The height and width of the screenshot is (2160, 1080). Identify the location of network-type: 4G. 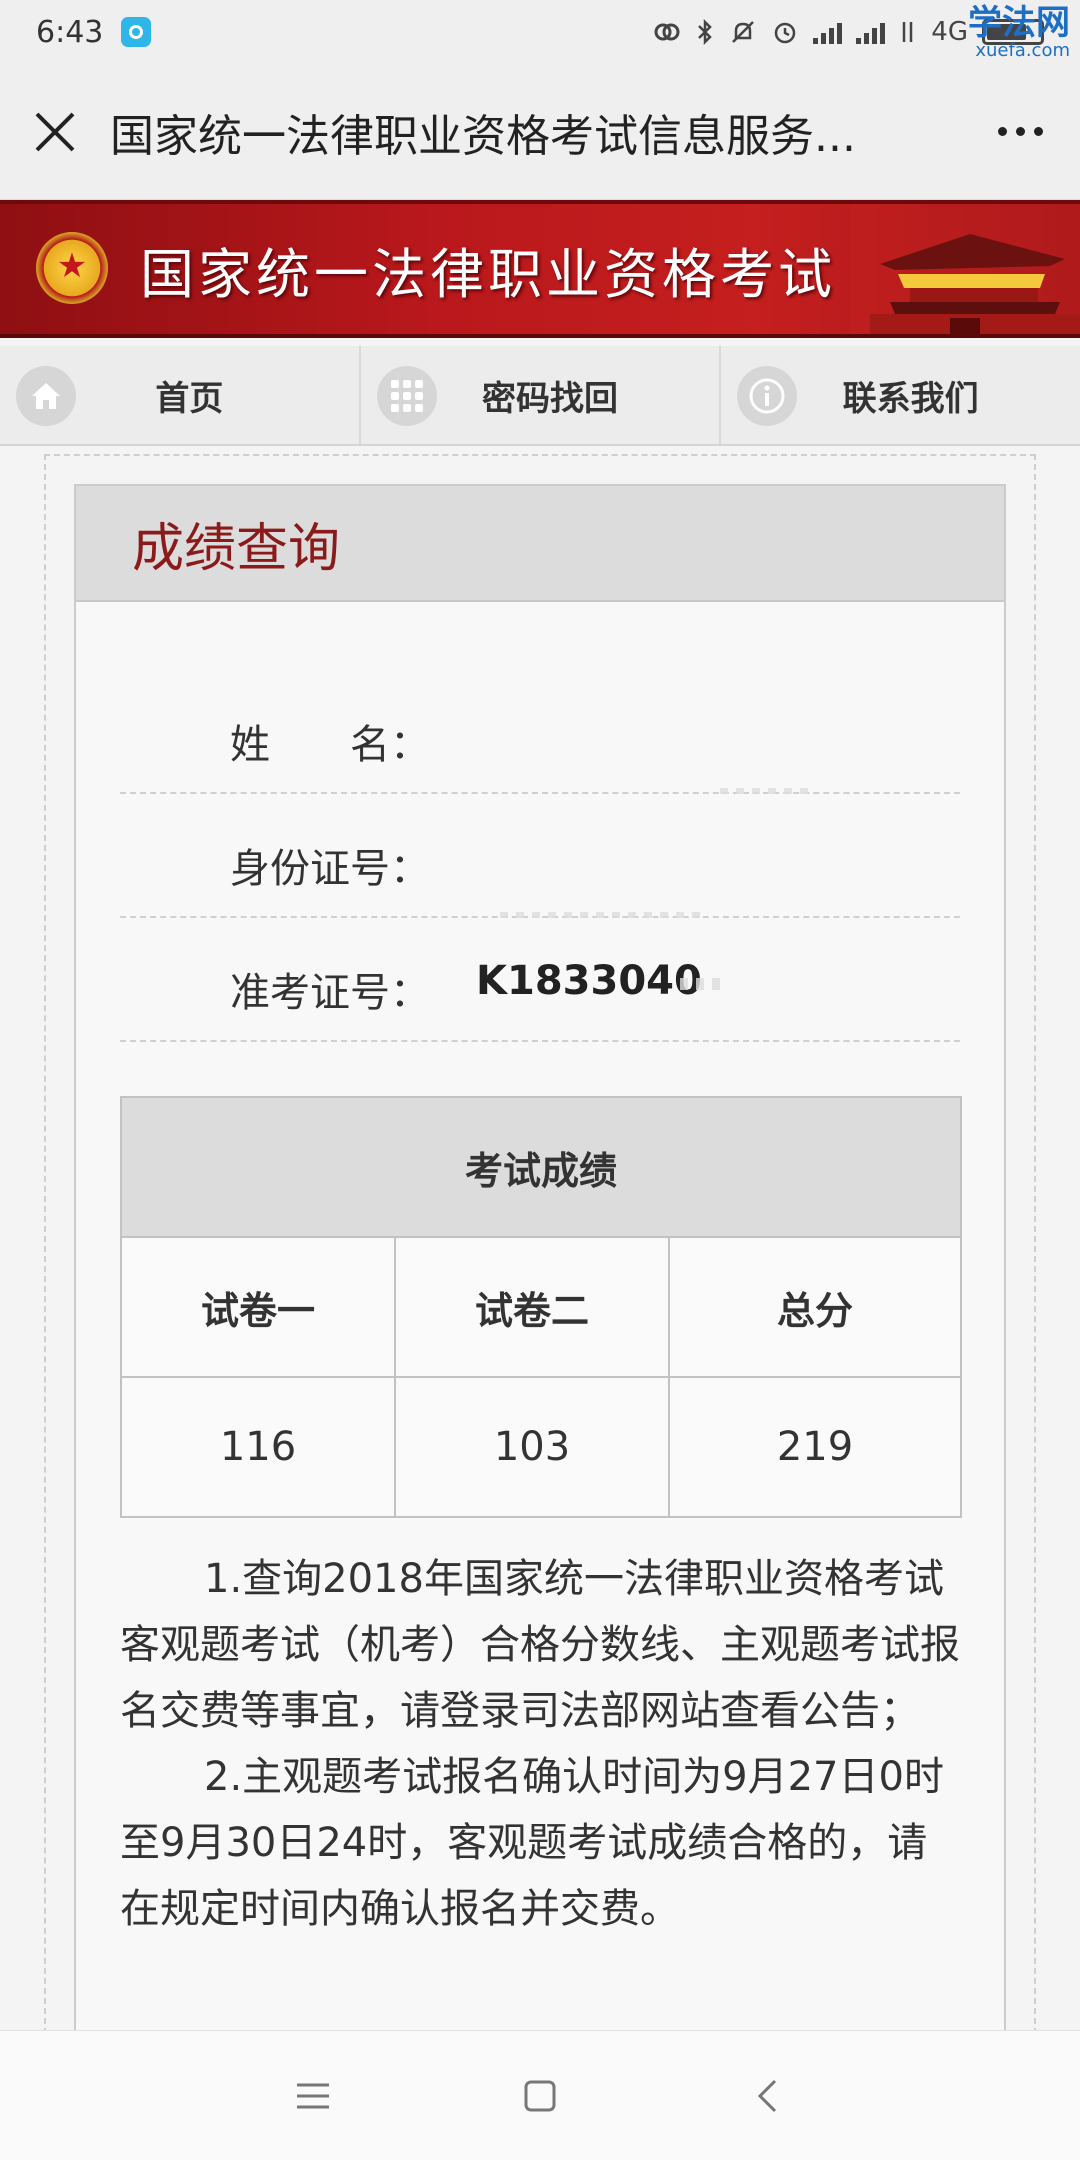
(949, 32).